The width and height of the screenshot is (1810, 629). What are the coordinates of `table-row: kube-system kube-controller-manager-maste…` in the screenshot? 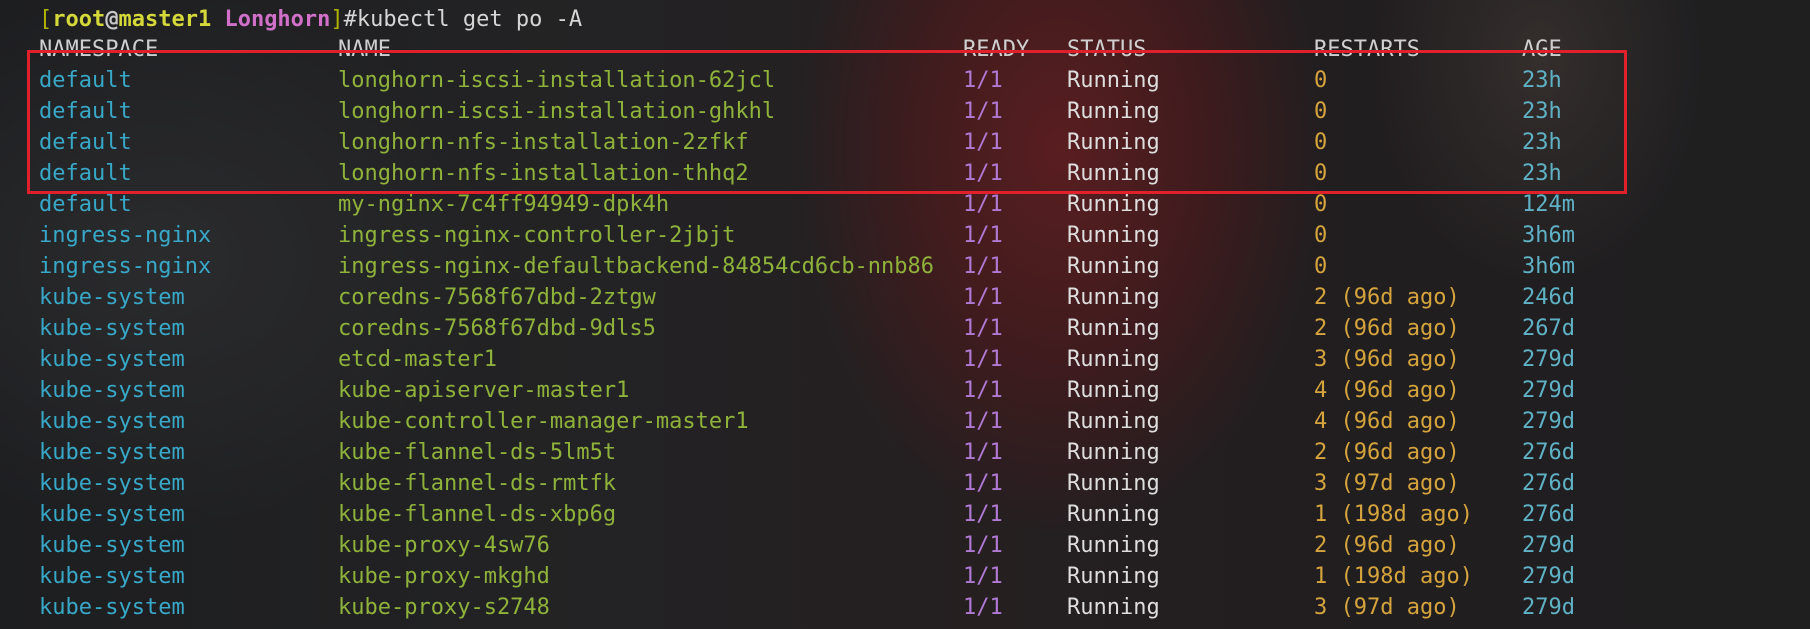 It's located at (905, 421).